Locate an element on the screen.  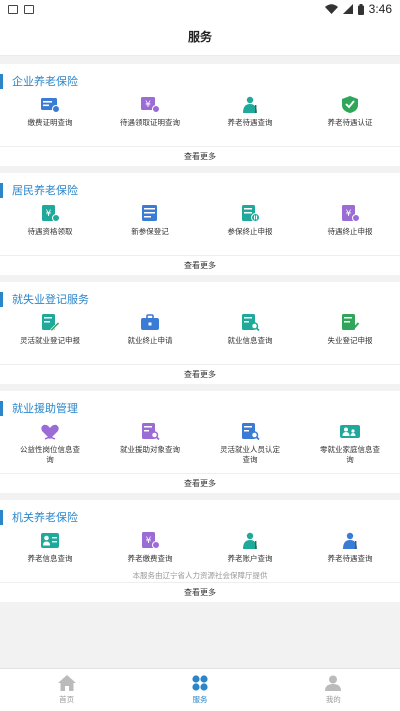
service-item-label: 灵活就业登记申报 is located at coordinates (50, 340).